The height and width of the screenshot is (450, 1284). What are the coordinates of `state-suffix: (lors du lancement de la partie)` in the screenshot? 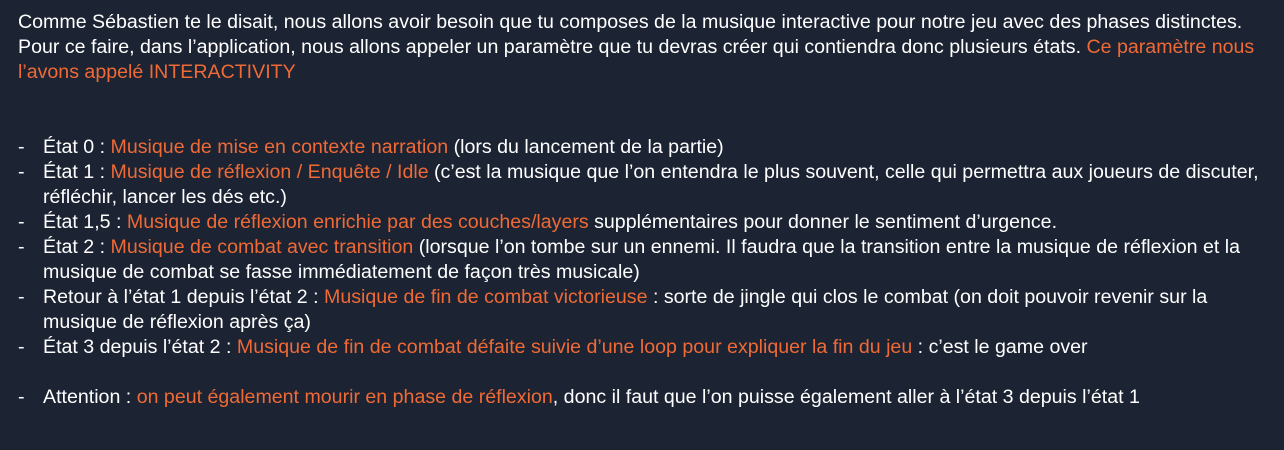 It's located at (586, 147).